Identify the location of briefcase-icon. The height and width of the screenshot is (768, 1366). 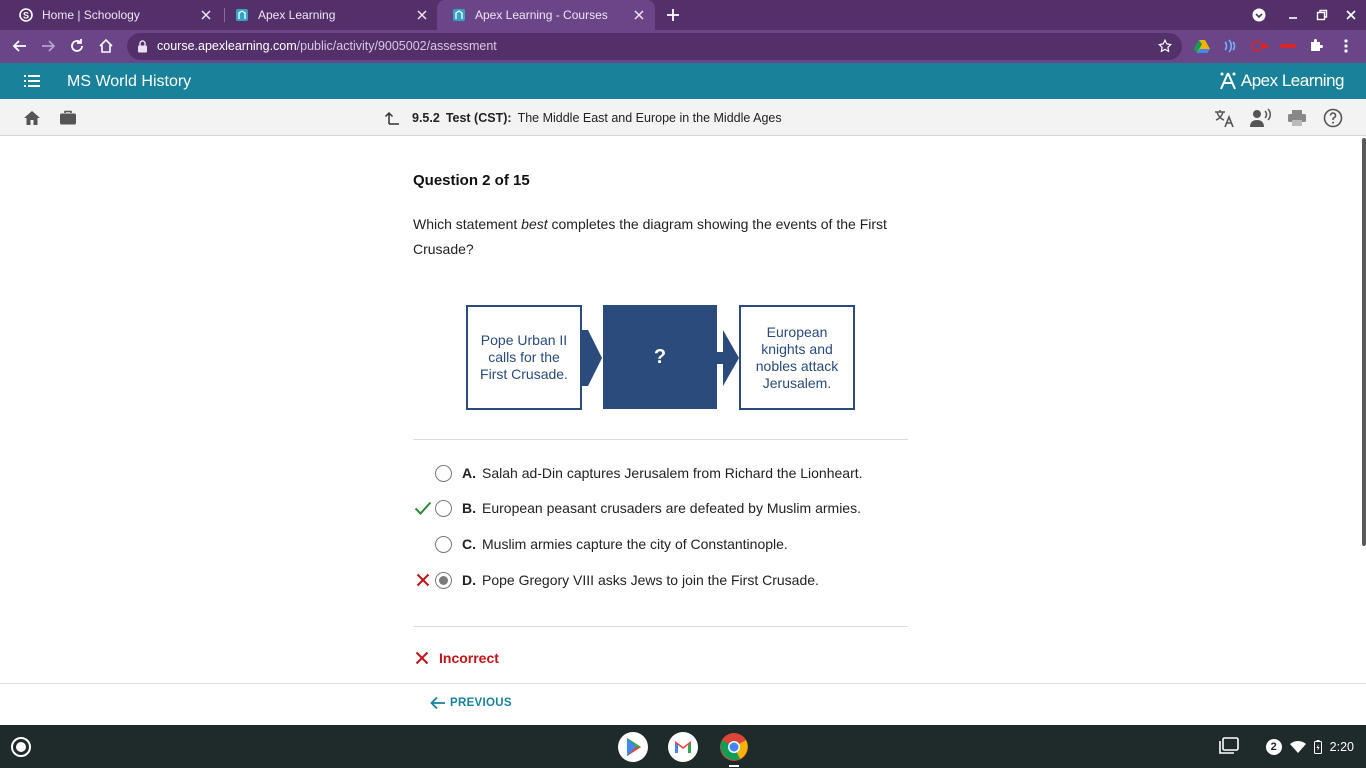
(68, 118).